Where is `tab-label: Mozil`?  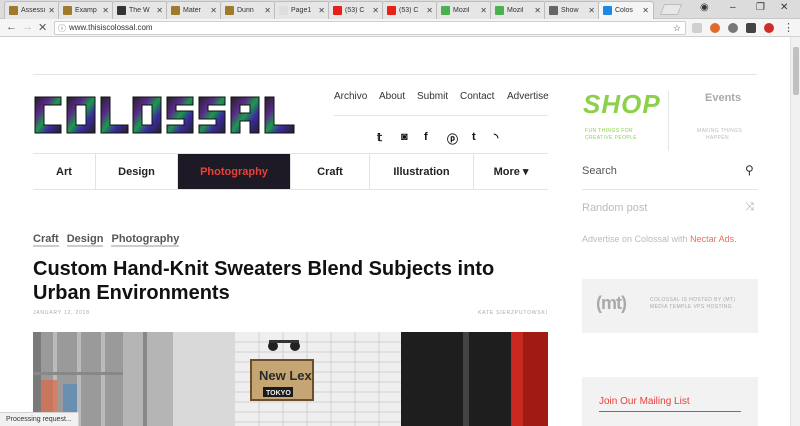 tab-label: Mozil is located at coordinates (515, 10).